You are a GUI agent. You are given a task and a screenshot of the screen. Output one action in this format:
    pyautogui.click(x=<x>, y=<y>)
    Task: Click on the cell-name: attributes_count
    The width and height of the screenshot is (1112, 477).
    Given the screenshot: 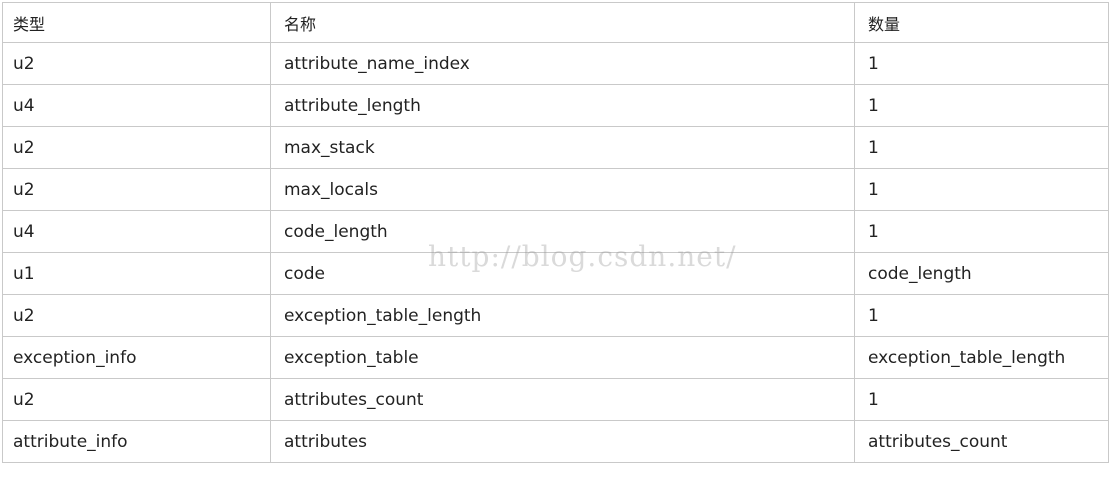 What is the action you would take?
    pyautogui.click(x=562, y=399)
    